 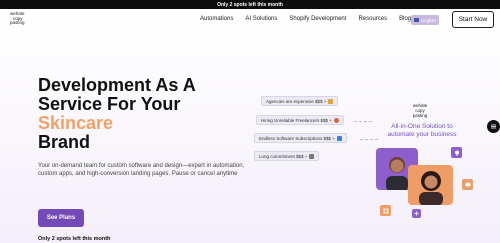 What do you see at coordinates (428, 20) in the screenshot?
I see `language-label: English` at bounding box center [428, 20].